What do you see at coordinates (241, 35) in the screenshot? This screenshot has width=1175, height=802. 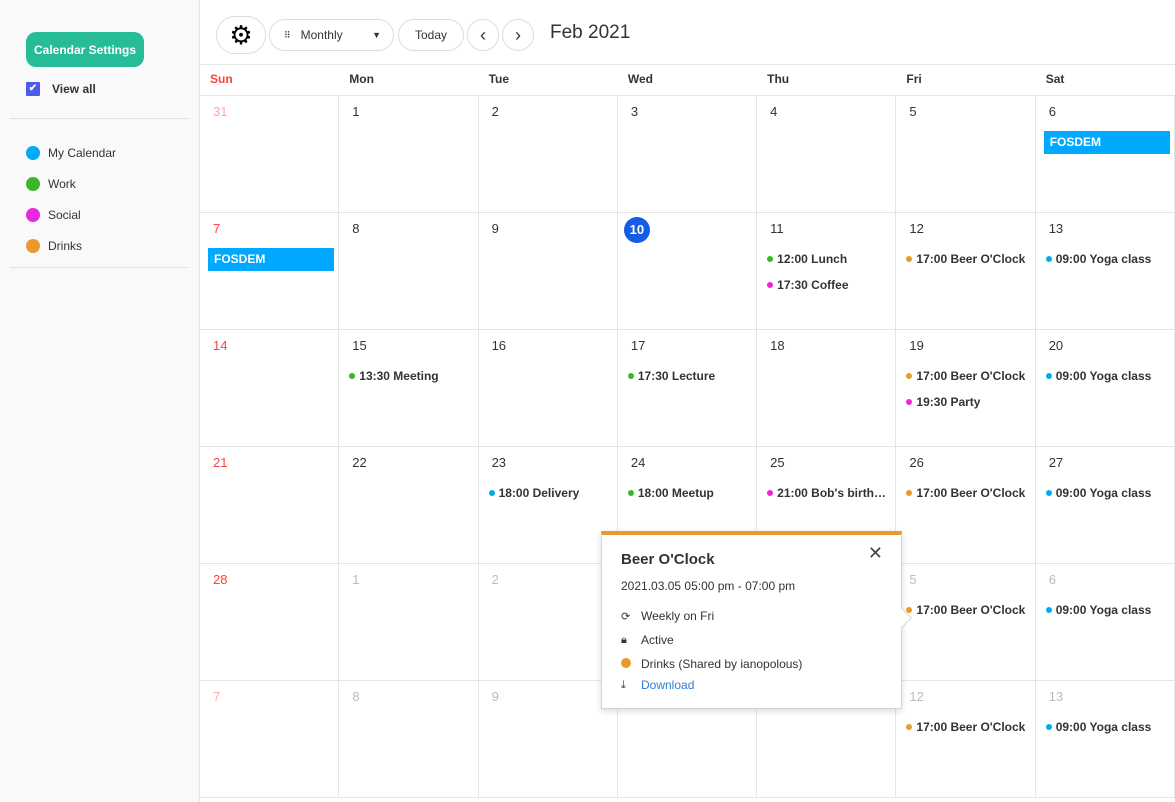 I see `gear-icon: ⚙` at bounding box center [241, 35].